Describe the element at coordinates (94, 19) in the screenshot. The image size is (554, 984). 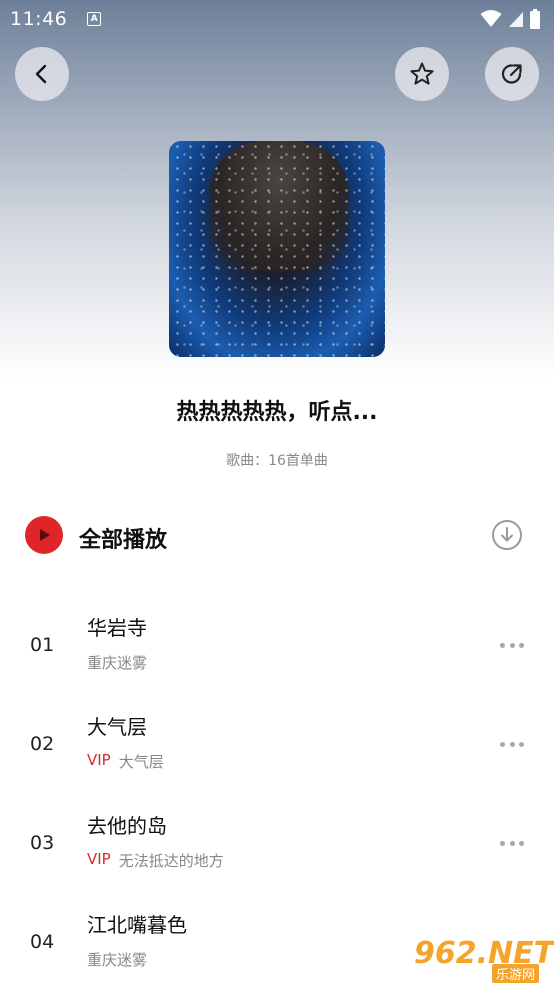
I see `notification-icon: A` at that location.